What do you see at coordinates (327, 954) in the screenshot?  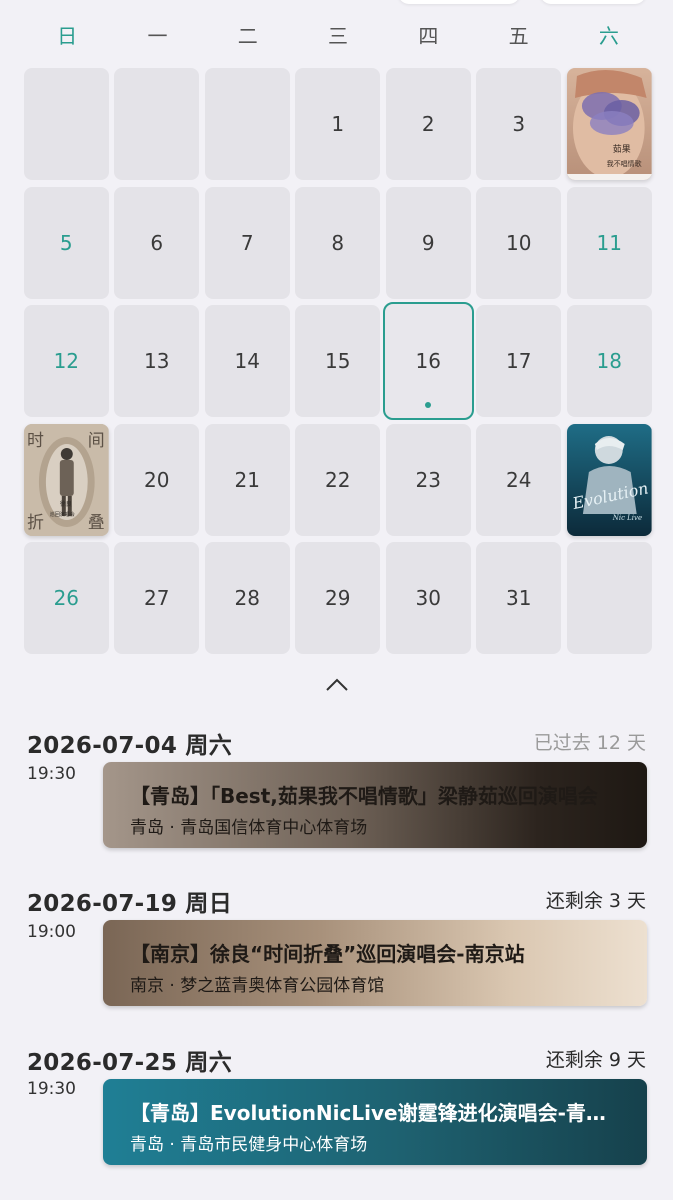 I see `event-title: 【南京】徐良“时间折叠”巡回演唱会-南京站` at bounding box center [327, 954].